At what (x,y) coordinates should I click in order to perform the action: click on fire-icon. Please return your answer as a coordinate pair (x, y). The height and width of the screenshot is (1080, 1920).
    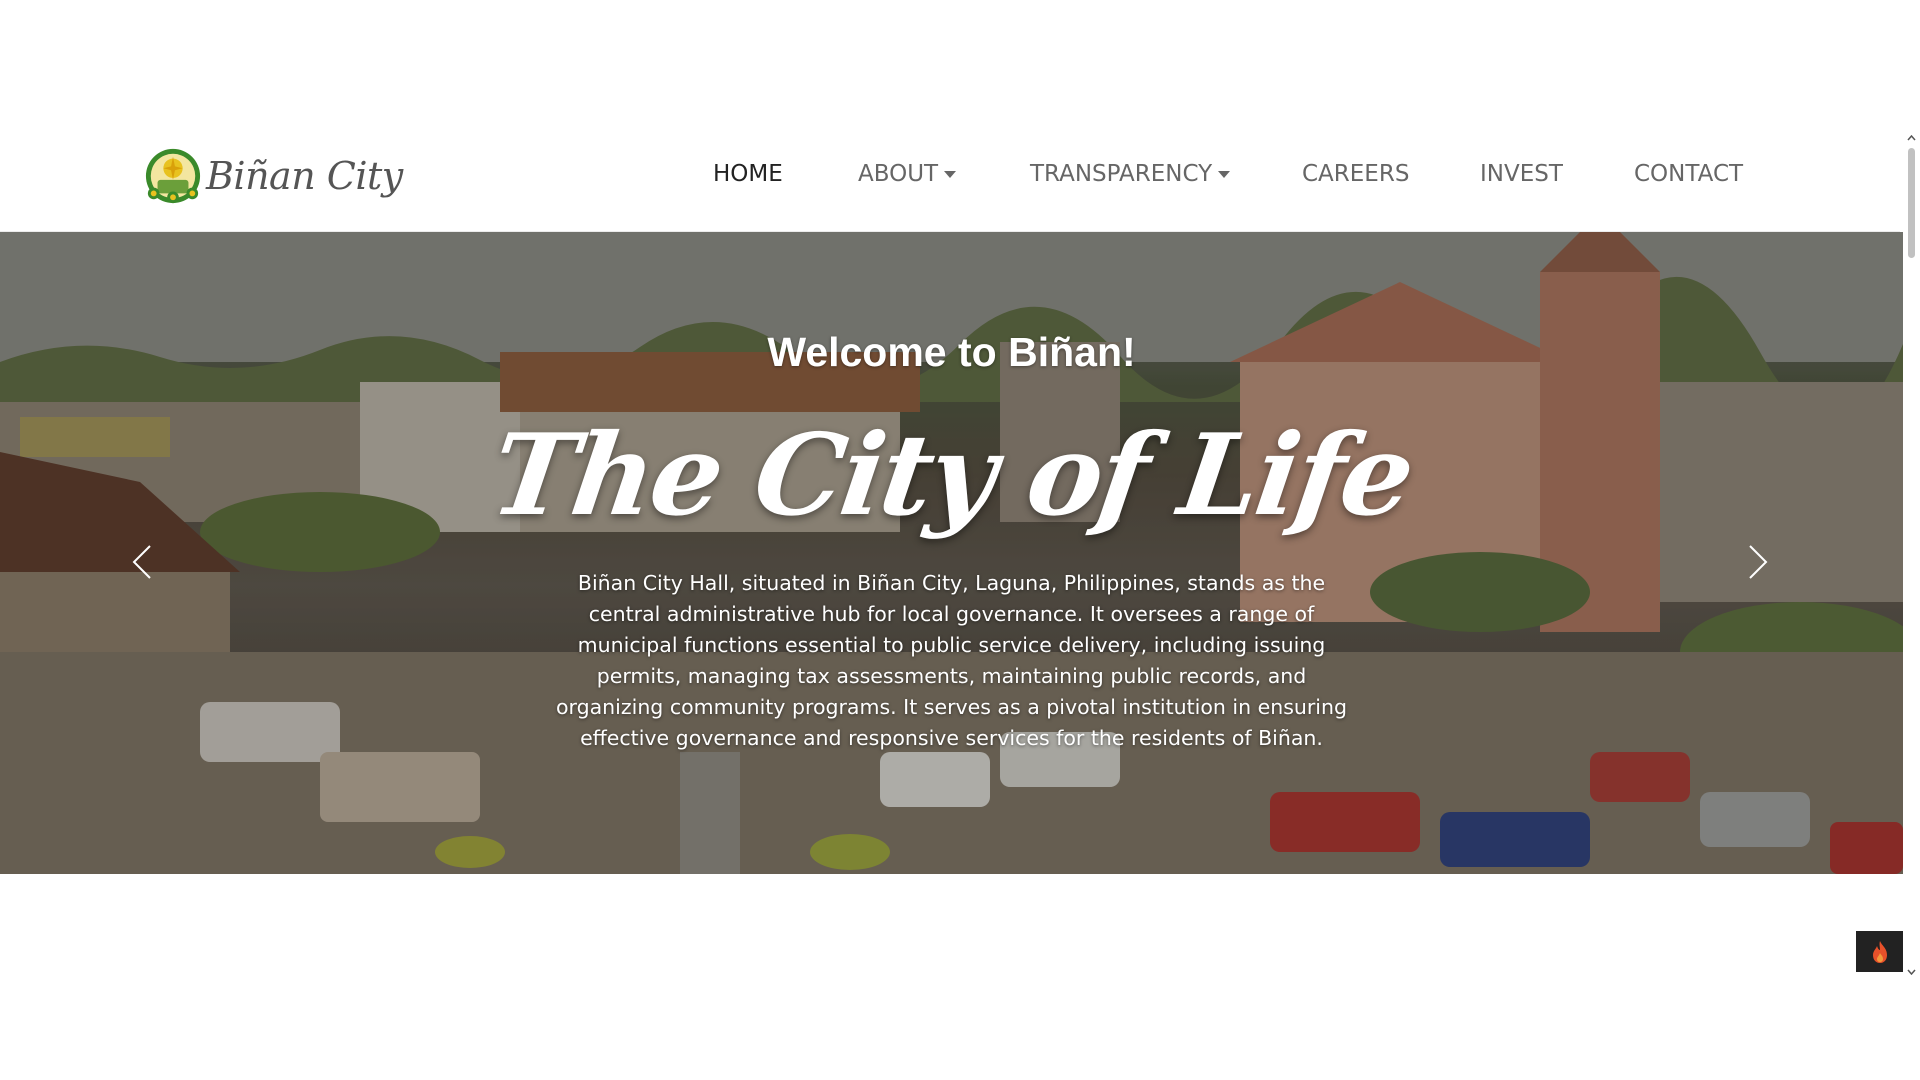
    Looking at the image, I should click on (1879, 951).